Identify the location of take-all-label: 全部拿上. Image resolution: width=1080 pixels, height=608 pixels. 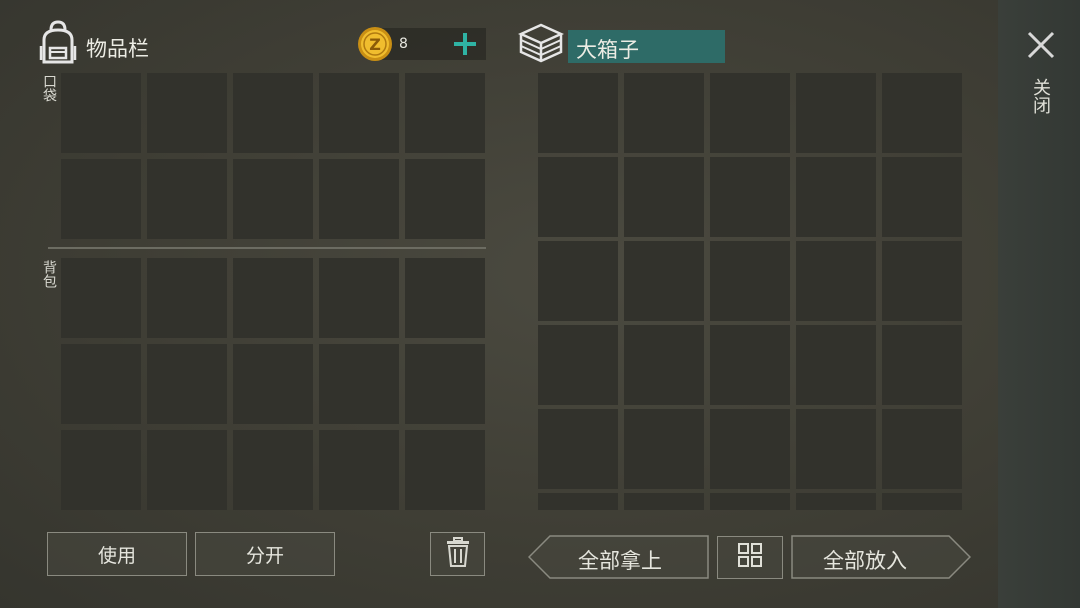
(620, 561).